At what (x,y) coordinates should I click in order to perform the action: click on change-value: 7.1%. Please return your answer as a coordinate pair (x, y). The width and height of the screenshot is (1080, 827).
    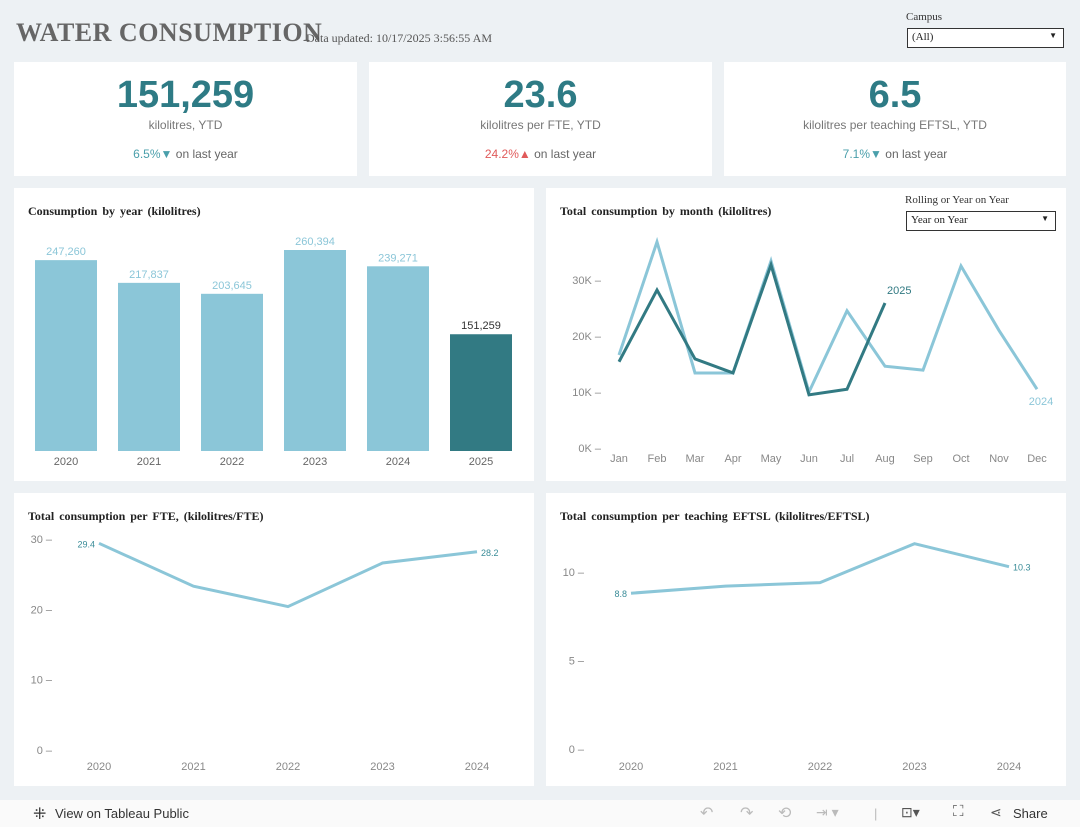
    Looking at the image, I should click on (856, 154).